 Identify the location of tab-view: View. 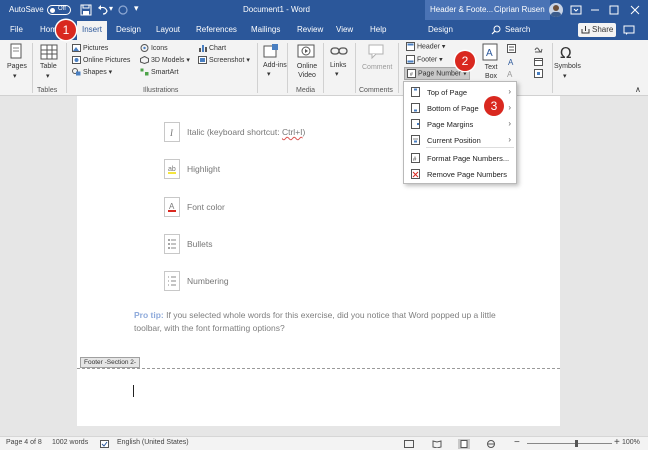
(344, 29).